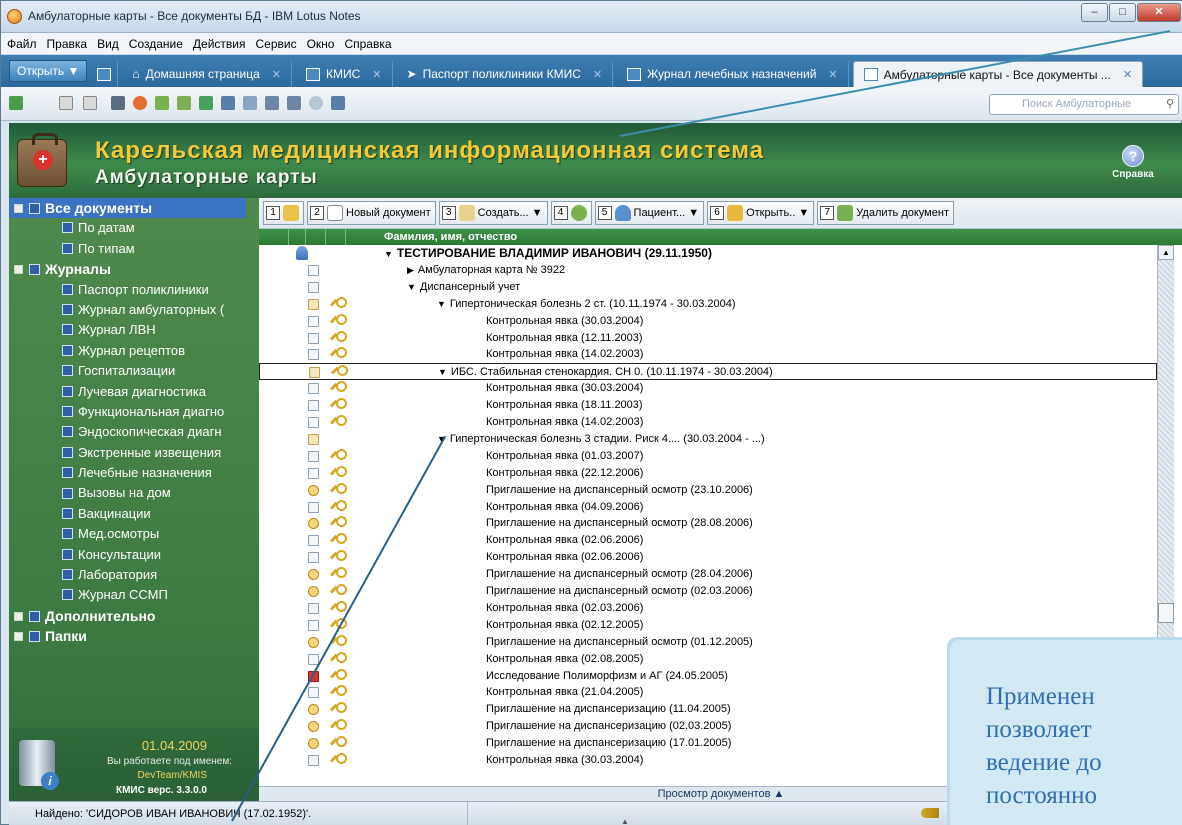  Describe the element at coordinates (134, 432) in the screenshot. I see `nav-journal-item: Эндоскопическая диагн` at that location.